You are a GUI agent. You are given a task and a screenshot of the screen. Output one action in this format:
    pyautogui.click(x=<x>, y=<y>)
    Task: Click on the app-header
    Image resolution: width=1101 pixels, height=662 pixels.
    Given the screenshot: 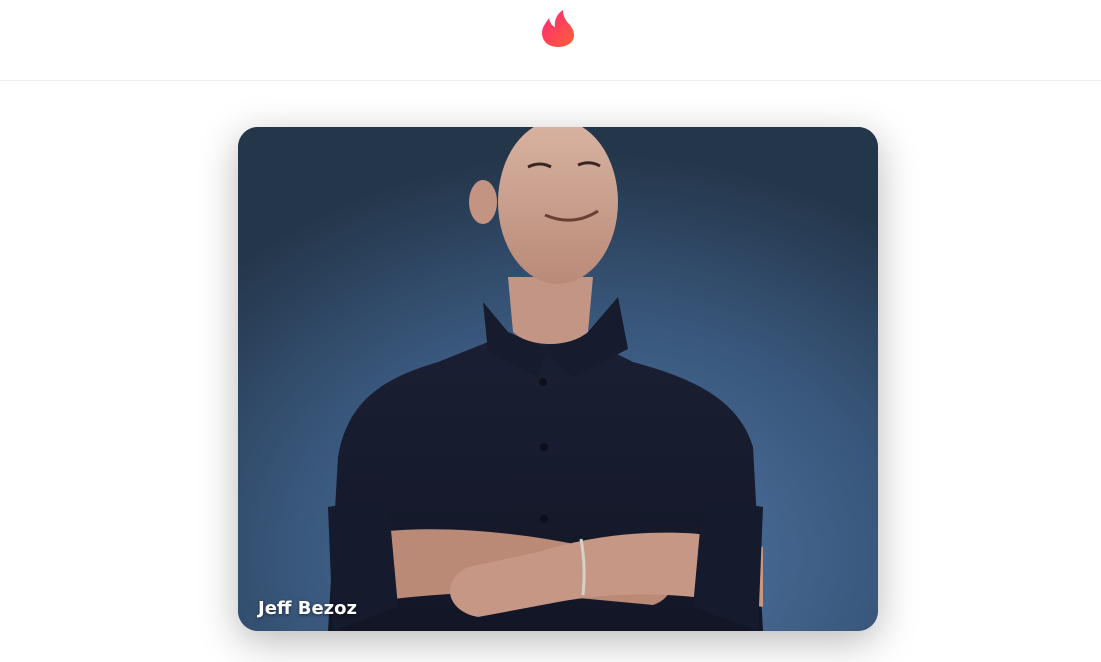 What is the action you would take?
    pyautogui.click(x=550, y=40)
    